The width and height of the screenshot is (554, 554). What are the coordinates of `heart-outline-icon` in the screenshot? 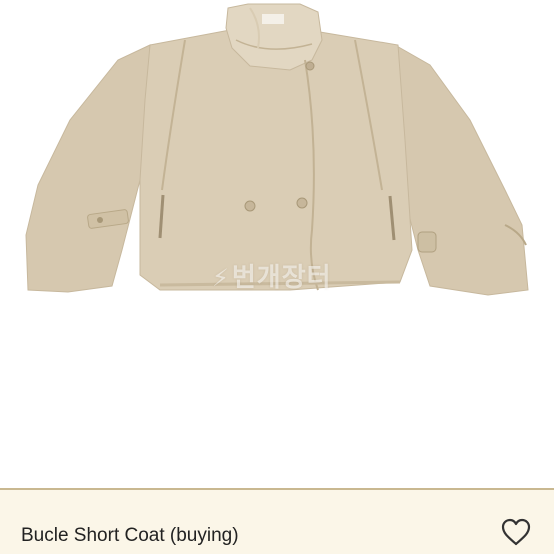 It's located at (516, 532).